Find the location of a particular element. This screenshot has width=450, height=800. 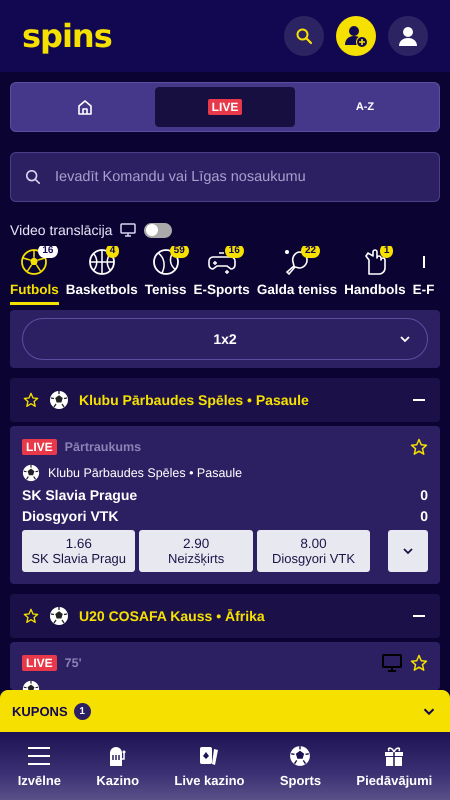

coupon-label: KUPONS is located at coordinates (40, 711).